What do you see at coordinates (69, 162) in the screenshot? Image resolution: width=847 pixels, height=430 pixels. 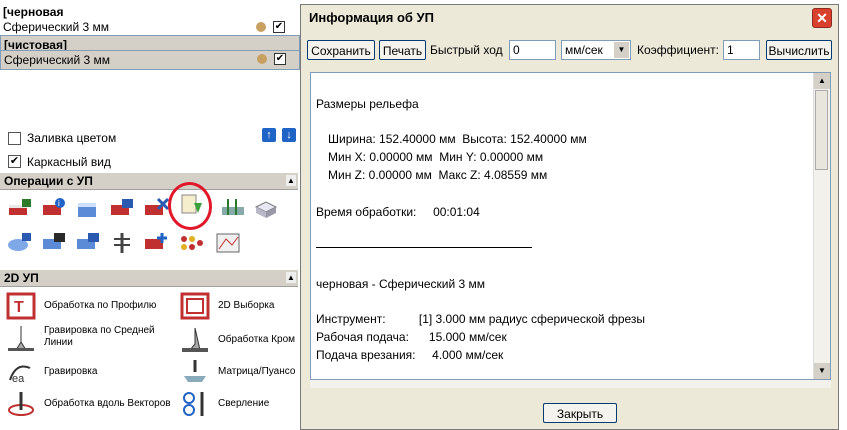 I see `wireframe-label: Каркасный вид` at bounding box center [69, 162].